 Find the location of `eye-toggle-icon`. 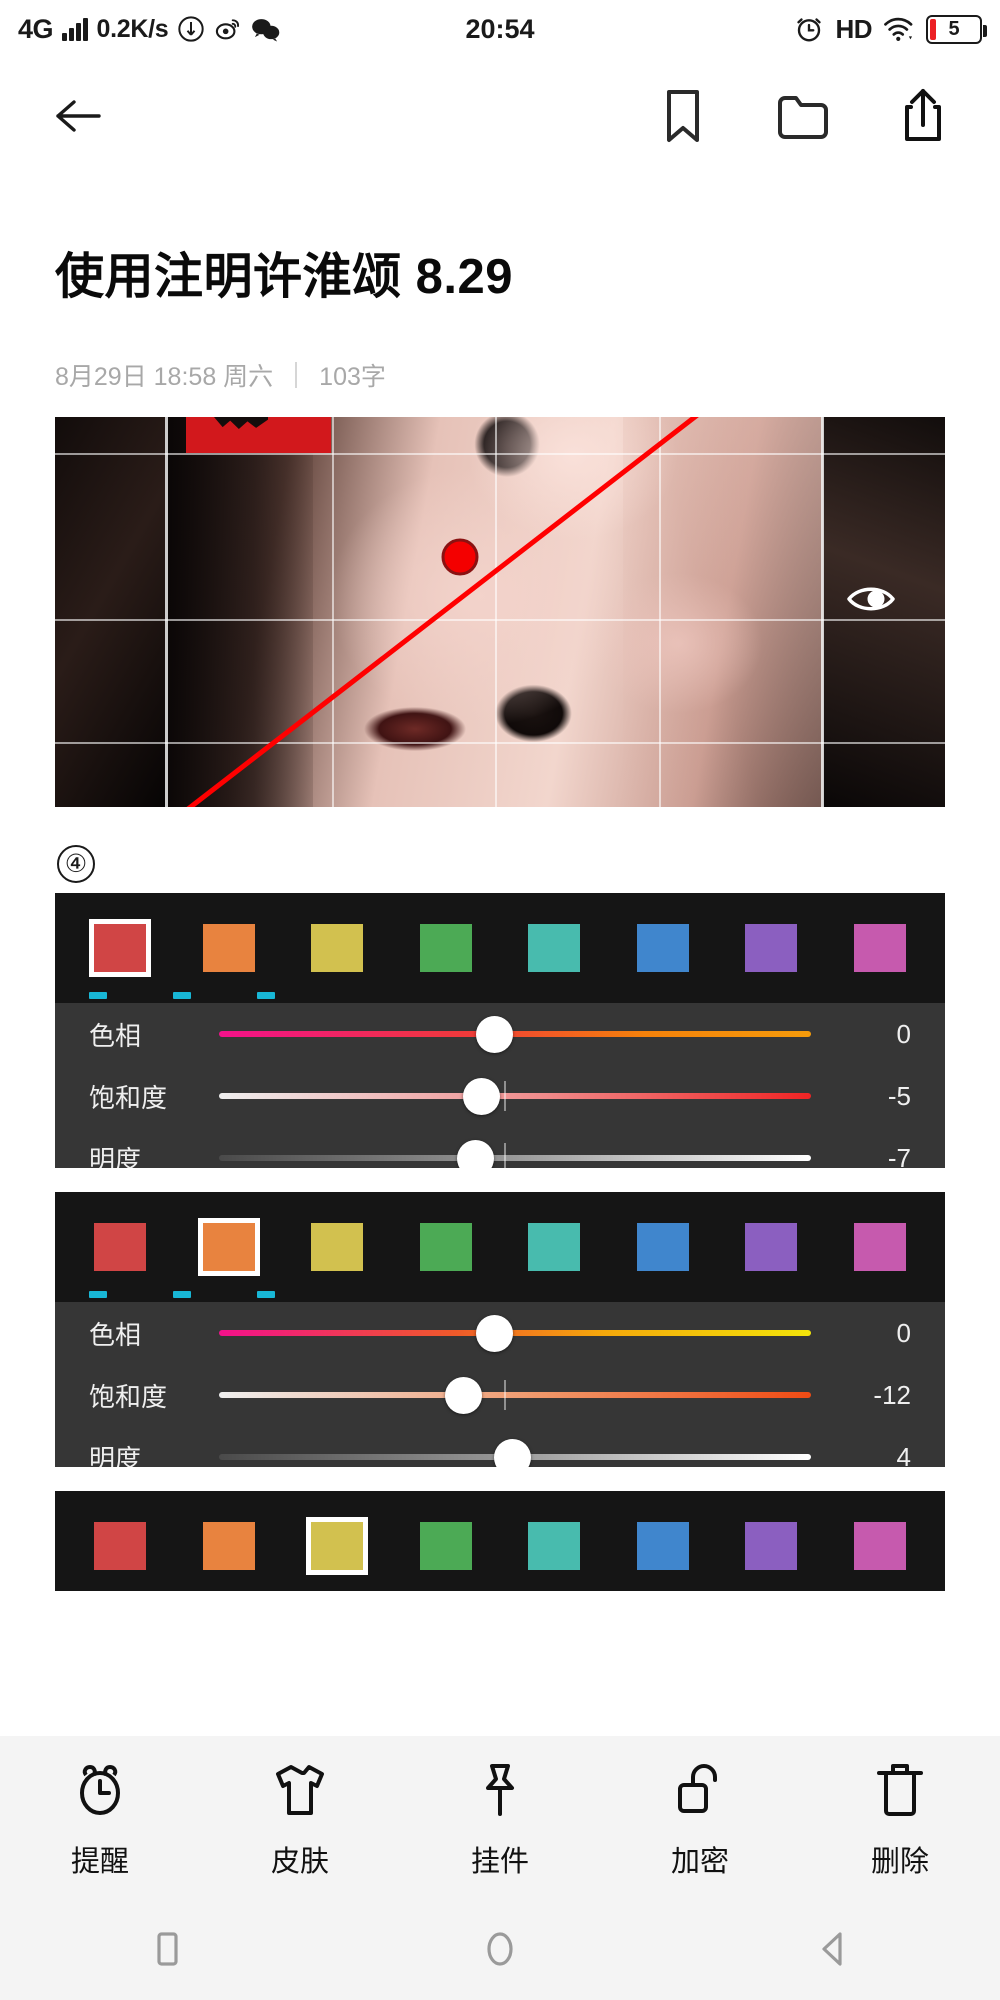

eye-toggle-icon is located at coordinates (876, 599).